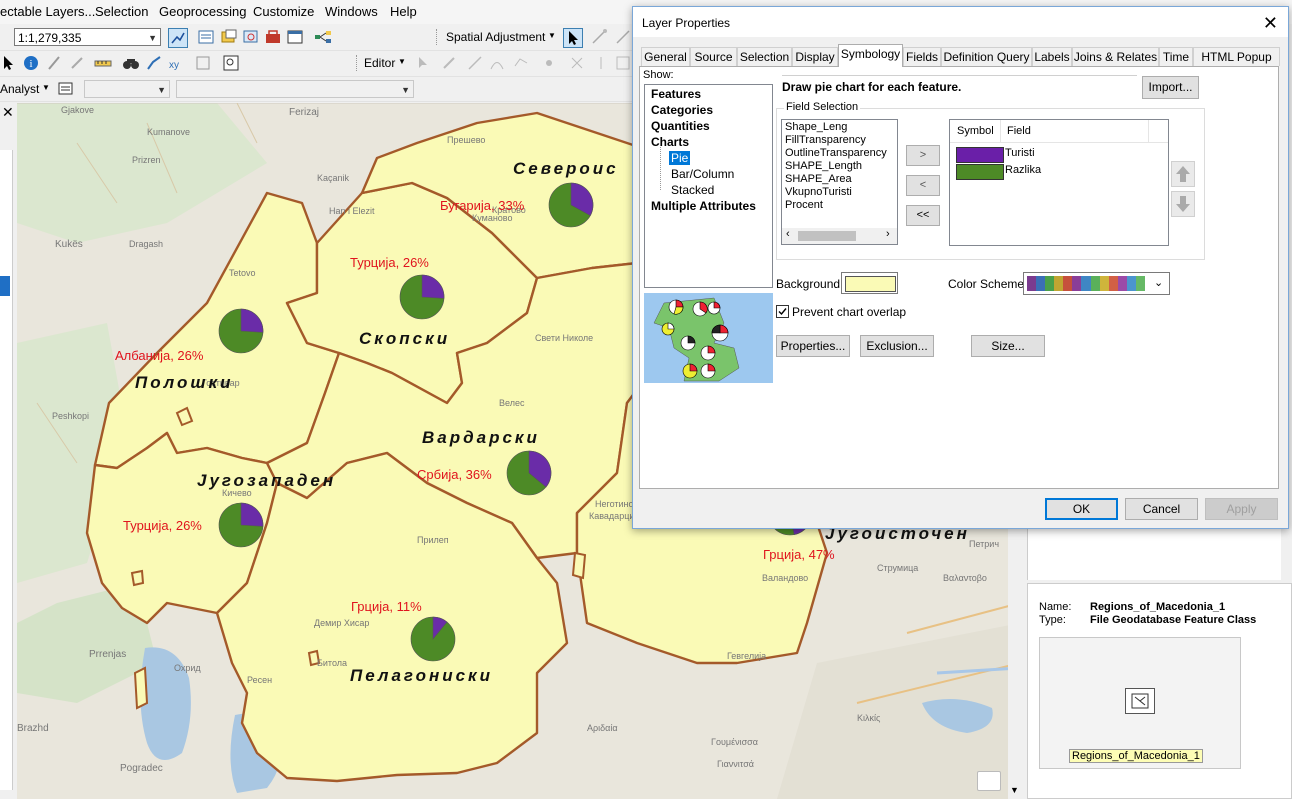  I want to click on analyst-menu: Analyst, so click(19, 89).